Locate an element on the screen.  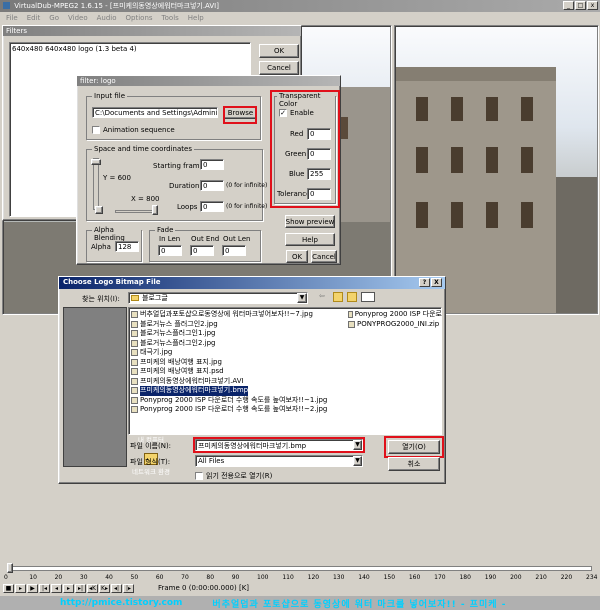
menu-item-options: Options is located at coordinates (139, 18).